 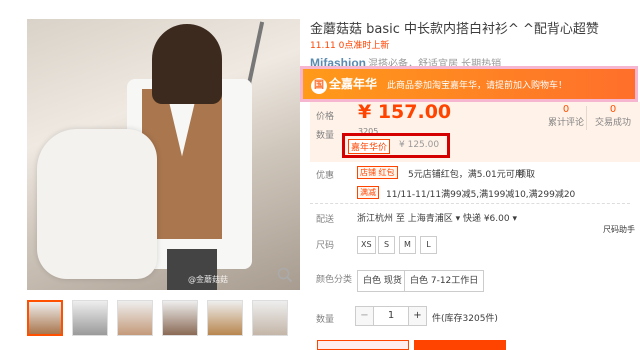 What do you see at coordinates (477, 85) in the screenshot?
I see `promo-message: 此商品参加淘宝嘉年华，请提前加入购物车！` at bounding box center [477, 85].